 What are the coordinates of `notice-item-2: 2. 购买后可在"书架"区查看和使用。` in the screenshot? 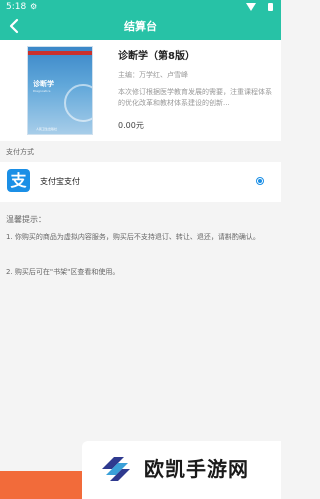 It's located at (63, 272).